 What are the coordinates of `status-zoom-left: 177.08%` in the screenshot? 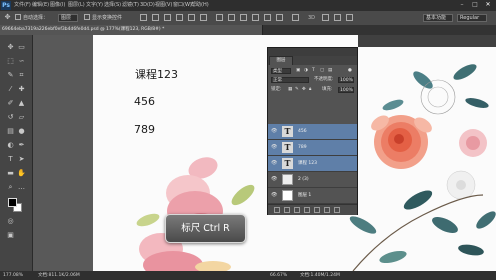 It's located at (13, 275).